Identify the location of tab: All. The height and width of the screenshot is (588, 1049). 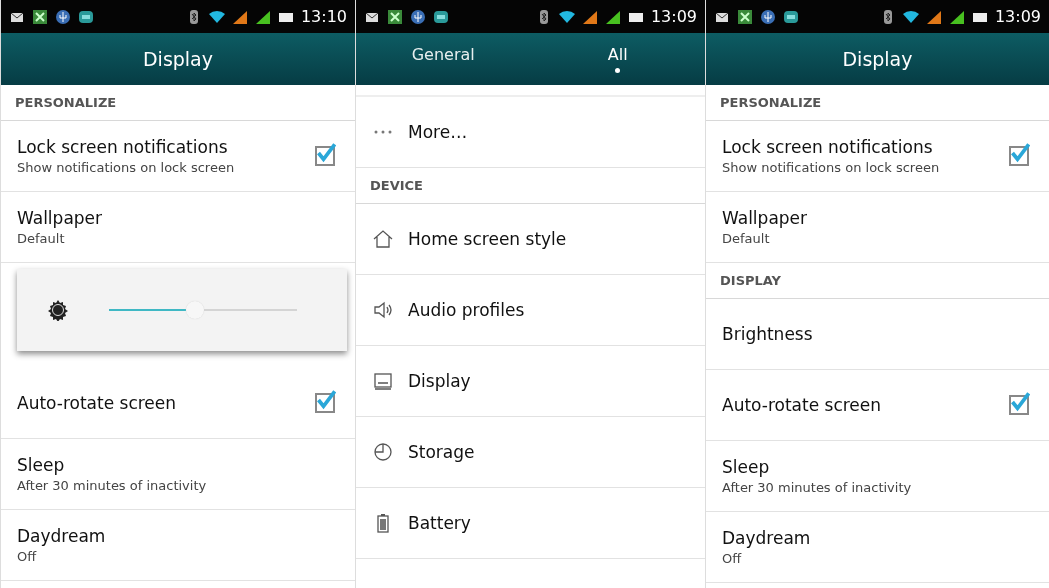
(617, 59).